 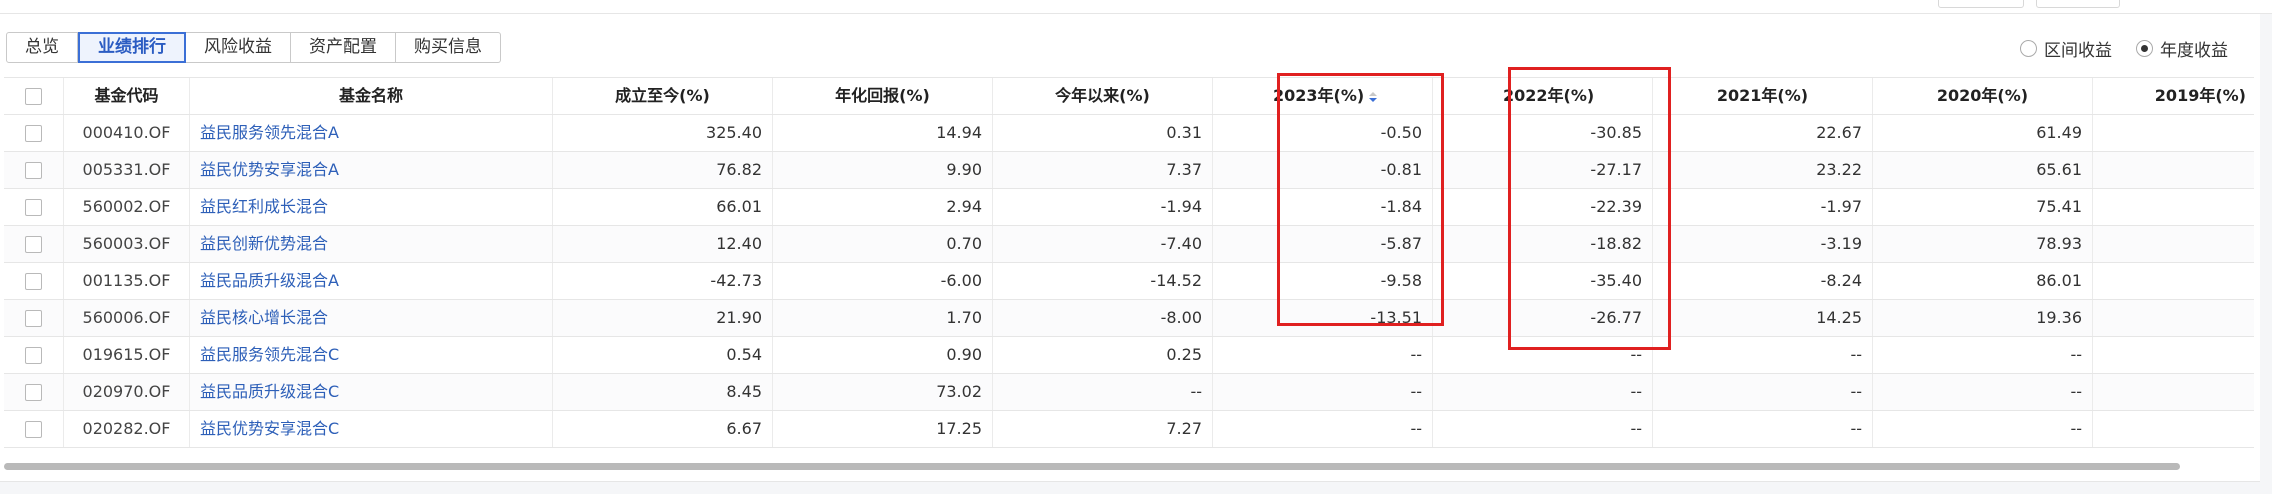 What do you see at coordinates (663, 318) in the screenshot?
I see `cell-since-inception: 21.90` at bounding box center [663, 318].